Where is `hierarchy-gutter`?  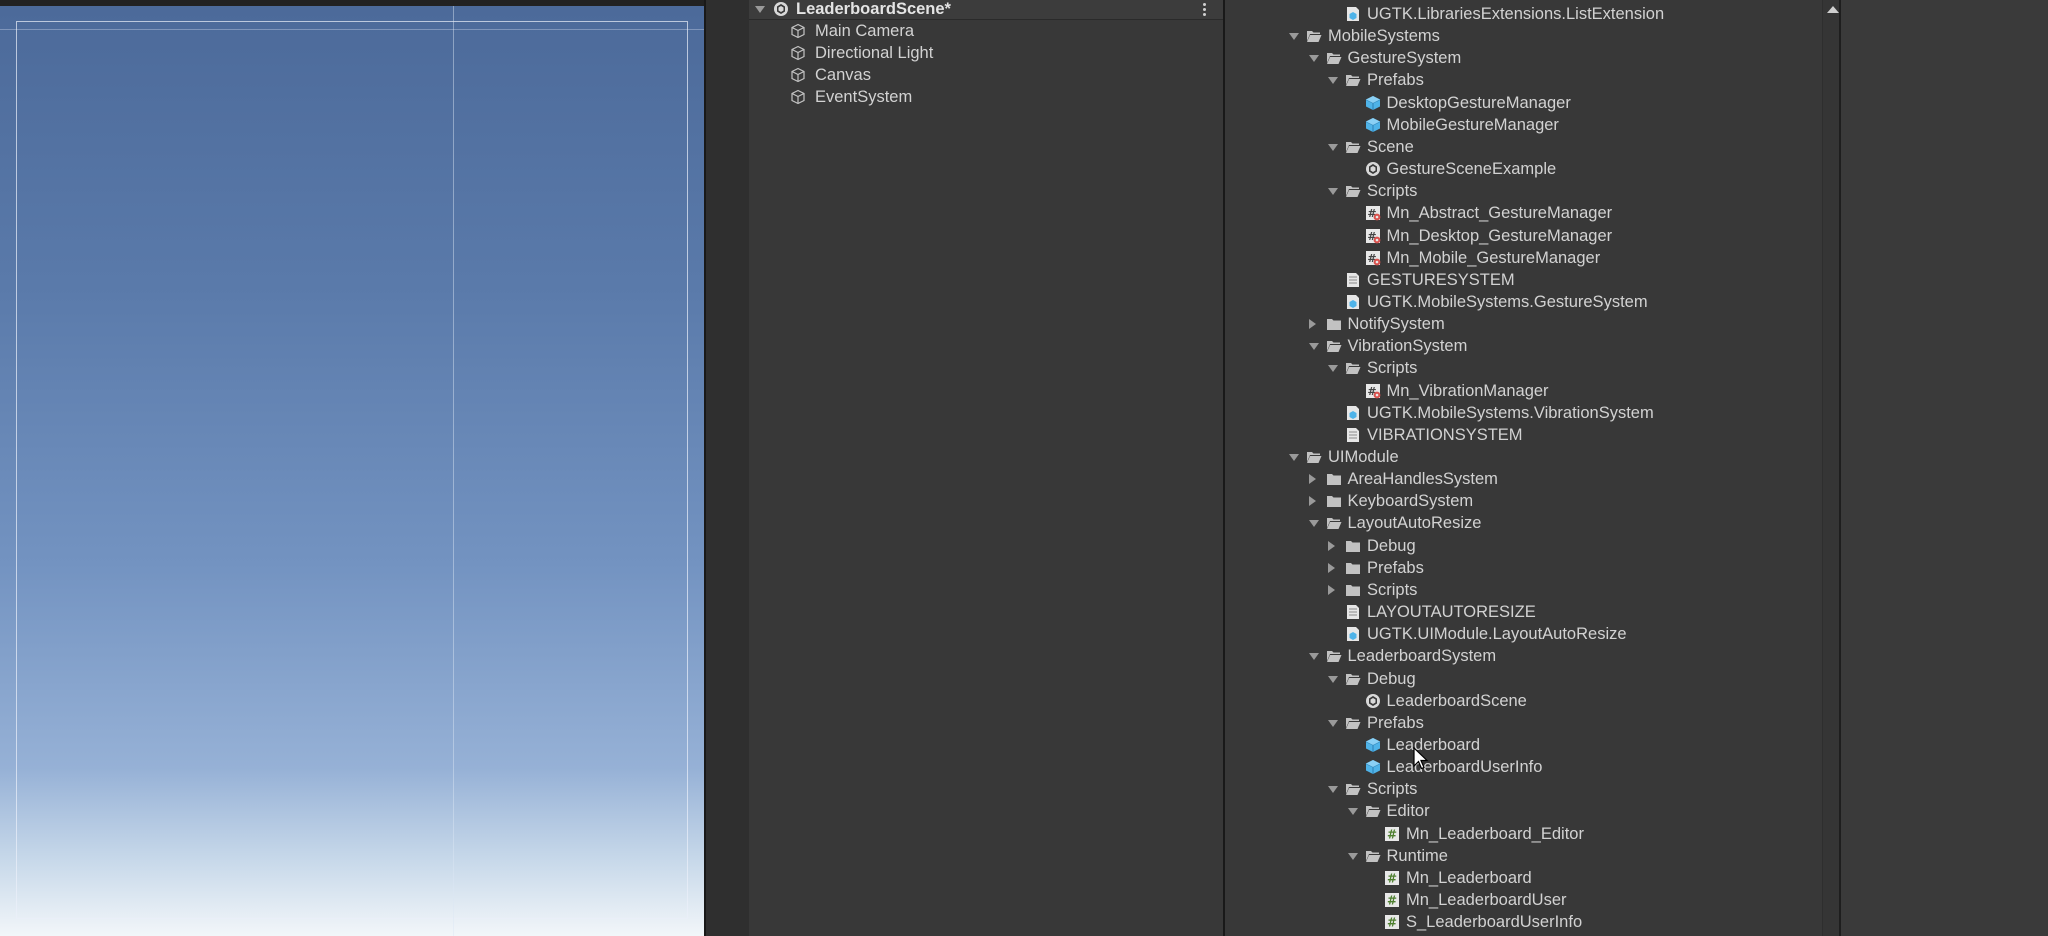
hierarchy-gutter is located at coordinates (727, 468).